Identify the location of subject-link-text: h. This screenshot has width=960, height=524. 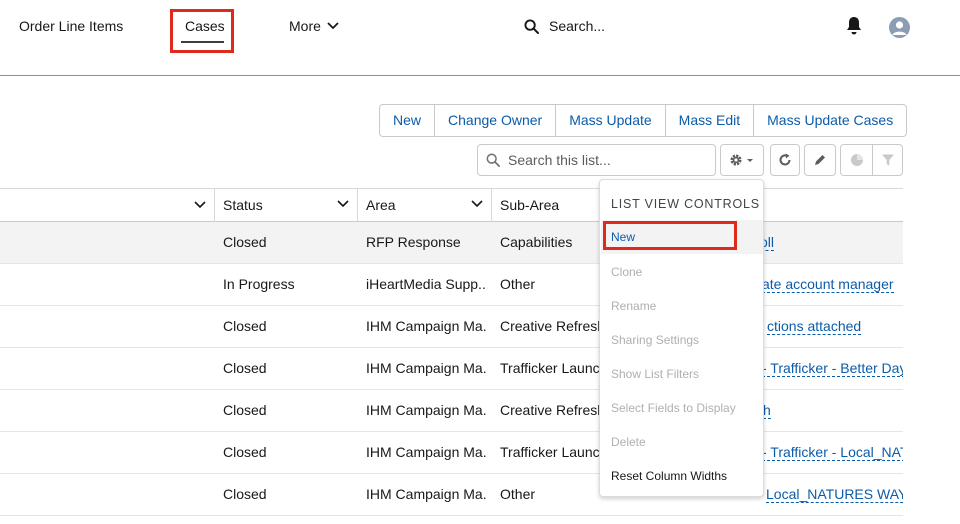
(767, 410).